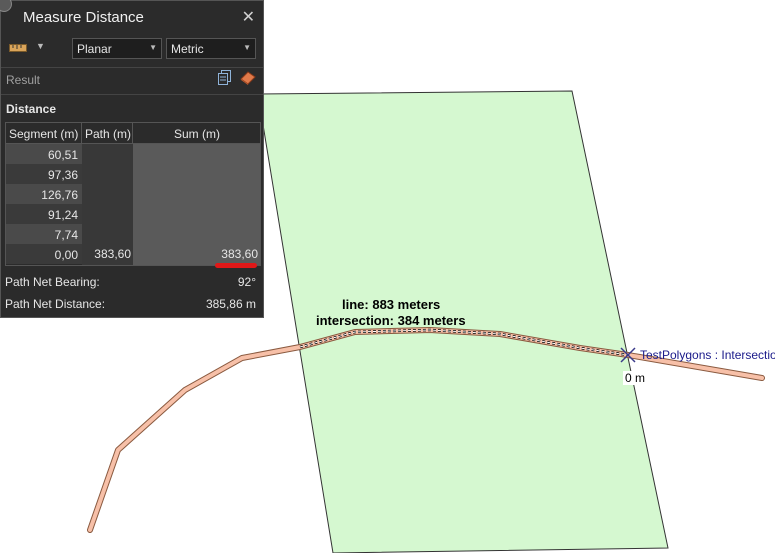  I want to click on table-row: 97,36, so click(44, 174).